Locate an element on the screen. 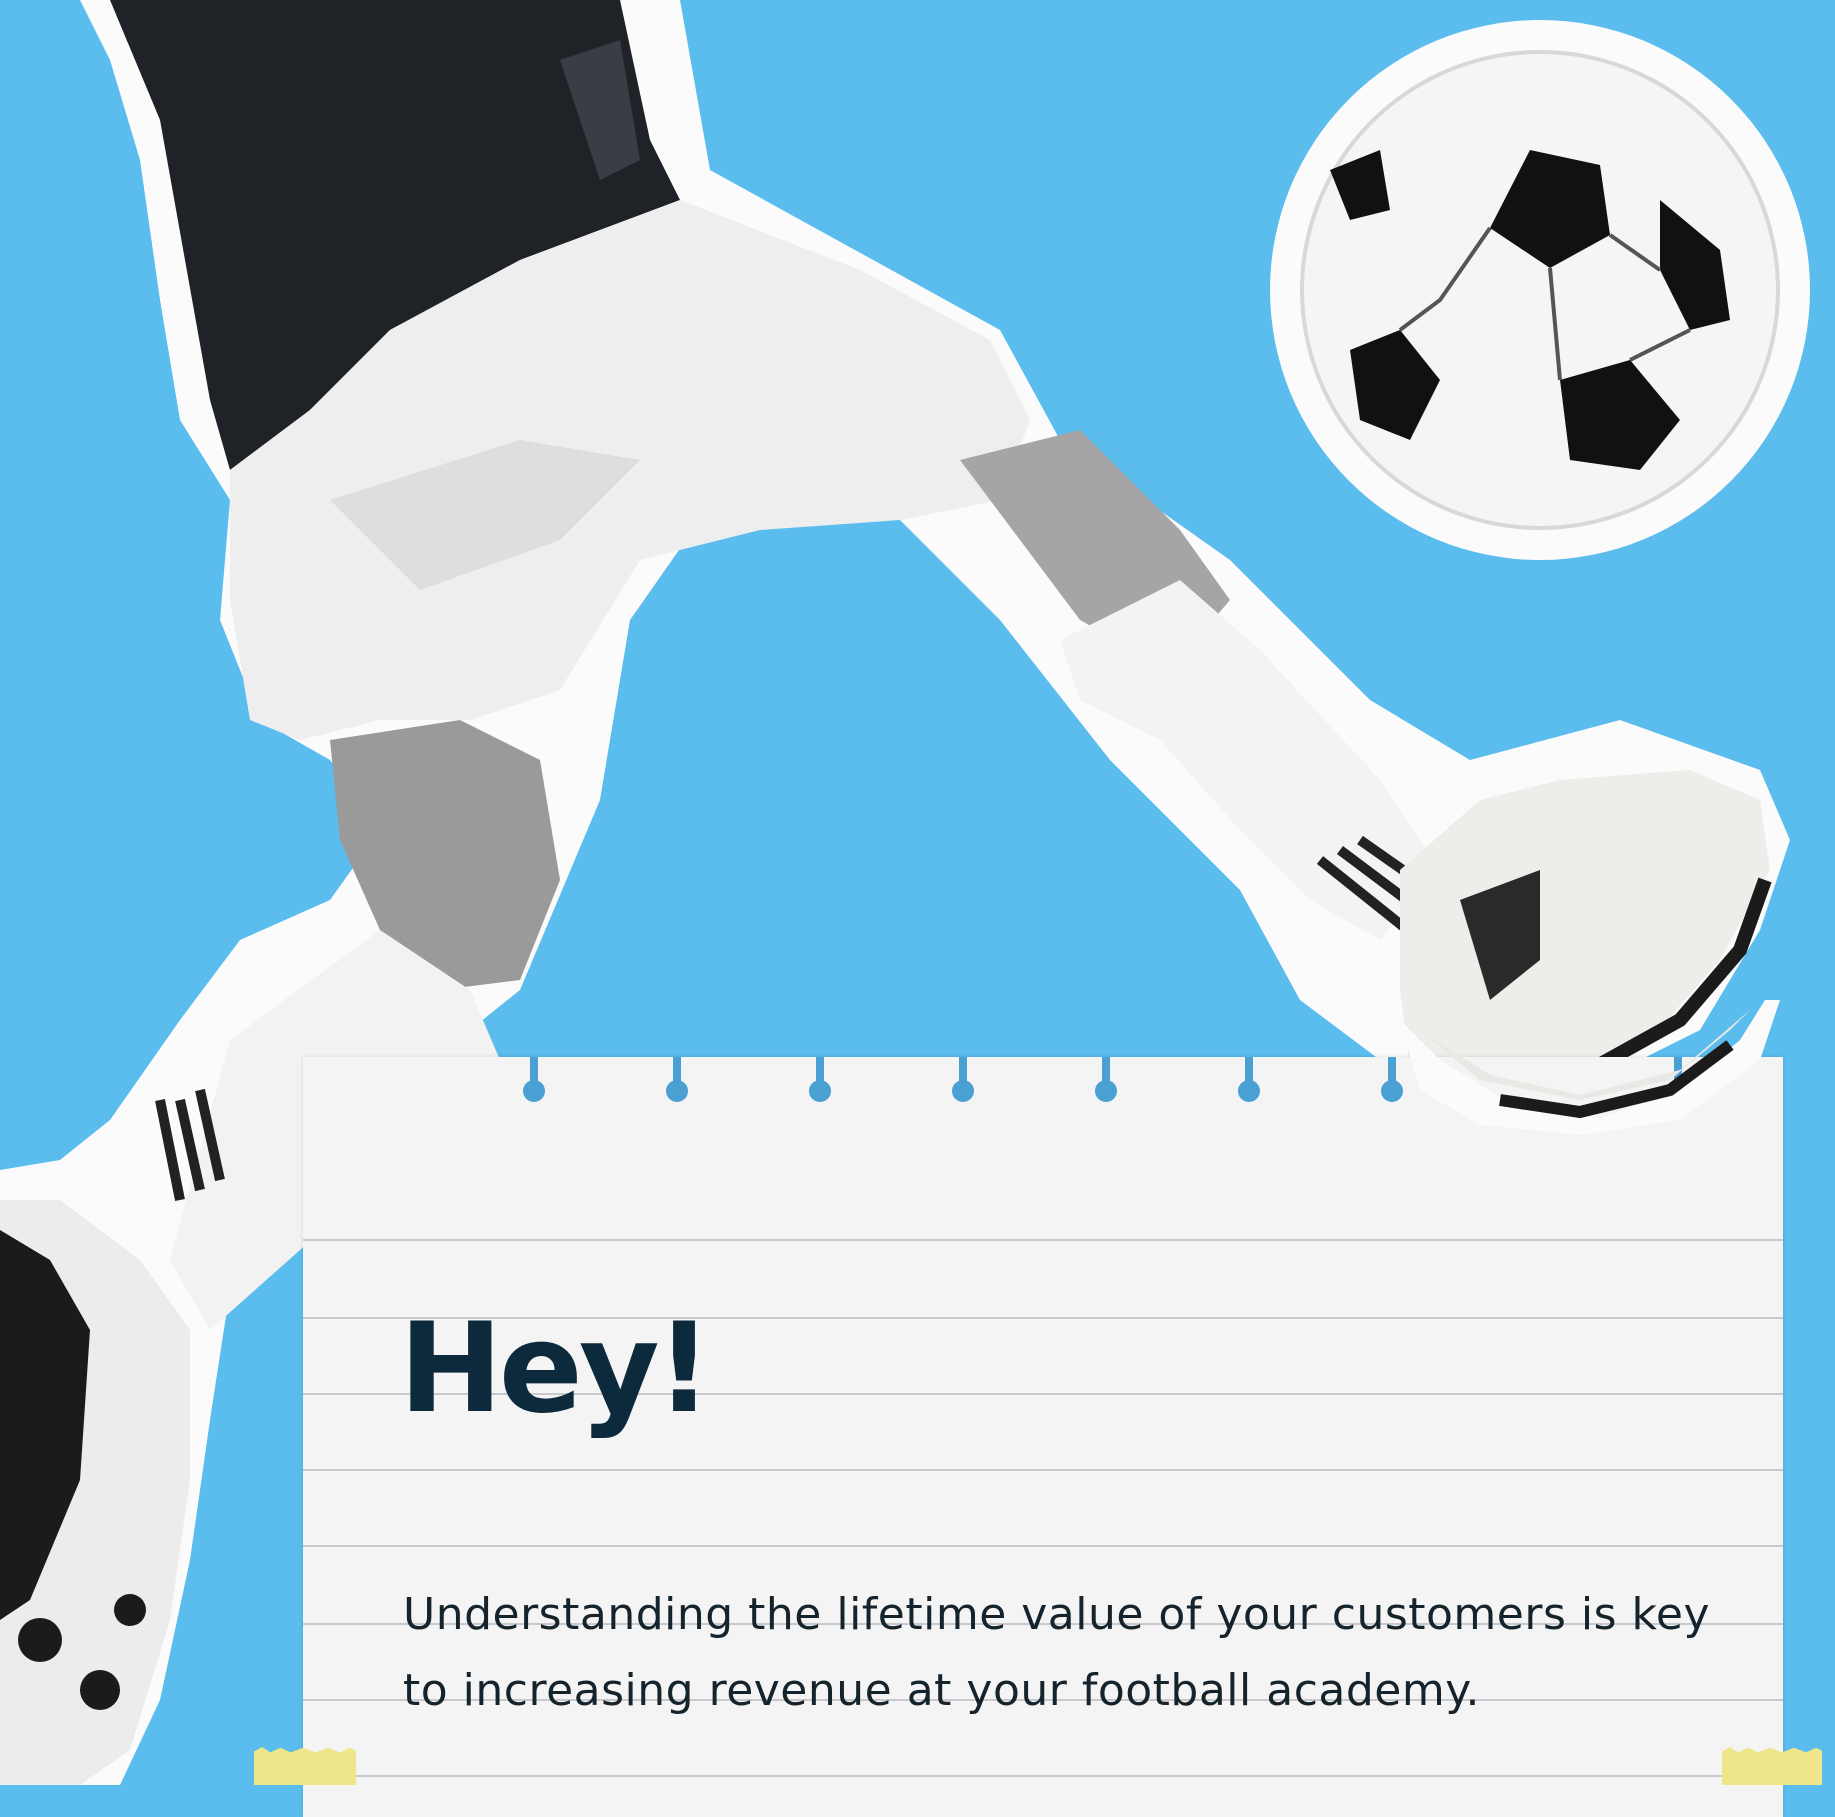 Image resolution: width=1835 pixels, height=1817 pixels. tape-strip-left is located at coordinates (305, 1766).